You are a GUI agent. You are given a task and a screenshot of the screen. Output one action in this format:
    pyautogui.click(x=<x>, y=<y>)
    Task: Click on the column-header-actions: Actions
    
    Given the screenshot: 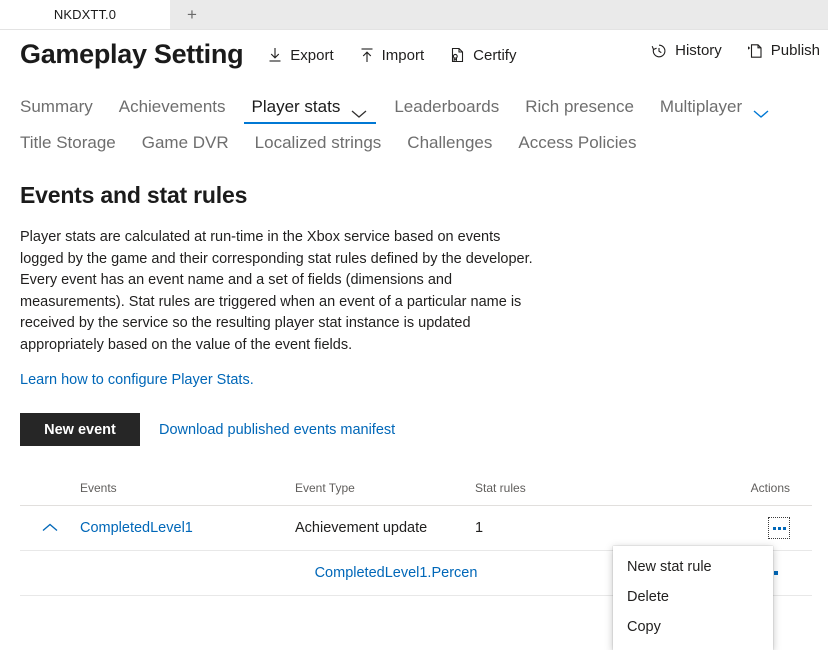 What is the action you would take?
    pyautogui.click(x=770, y=488)
    